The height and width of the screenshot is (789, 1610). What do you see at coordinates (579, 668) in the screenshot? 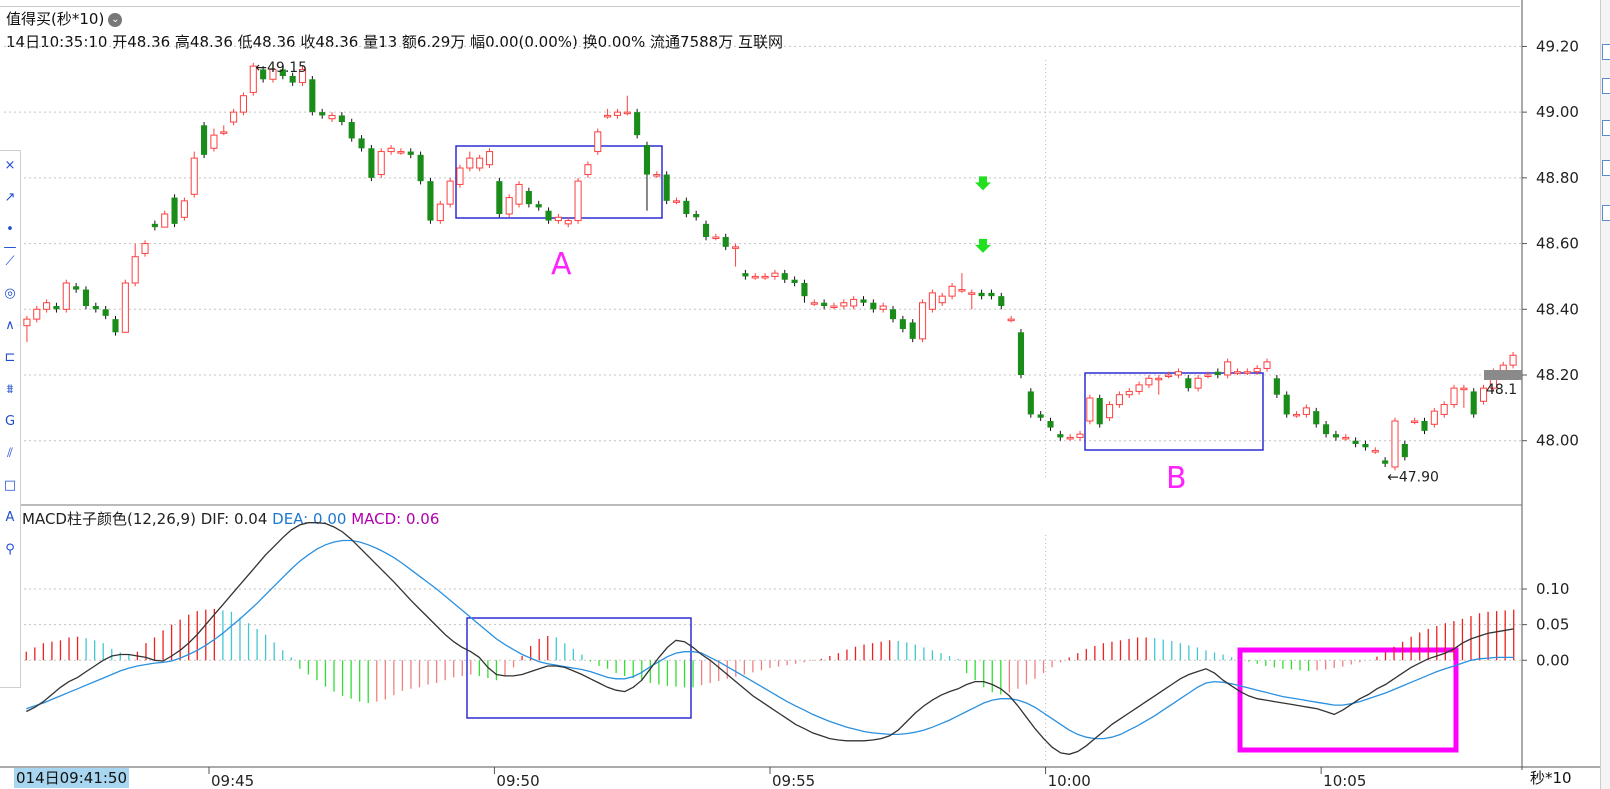
I see `box-macd-a` at bounding box center [579, 668].